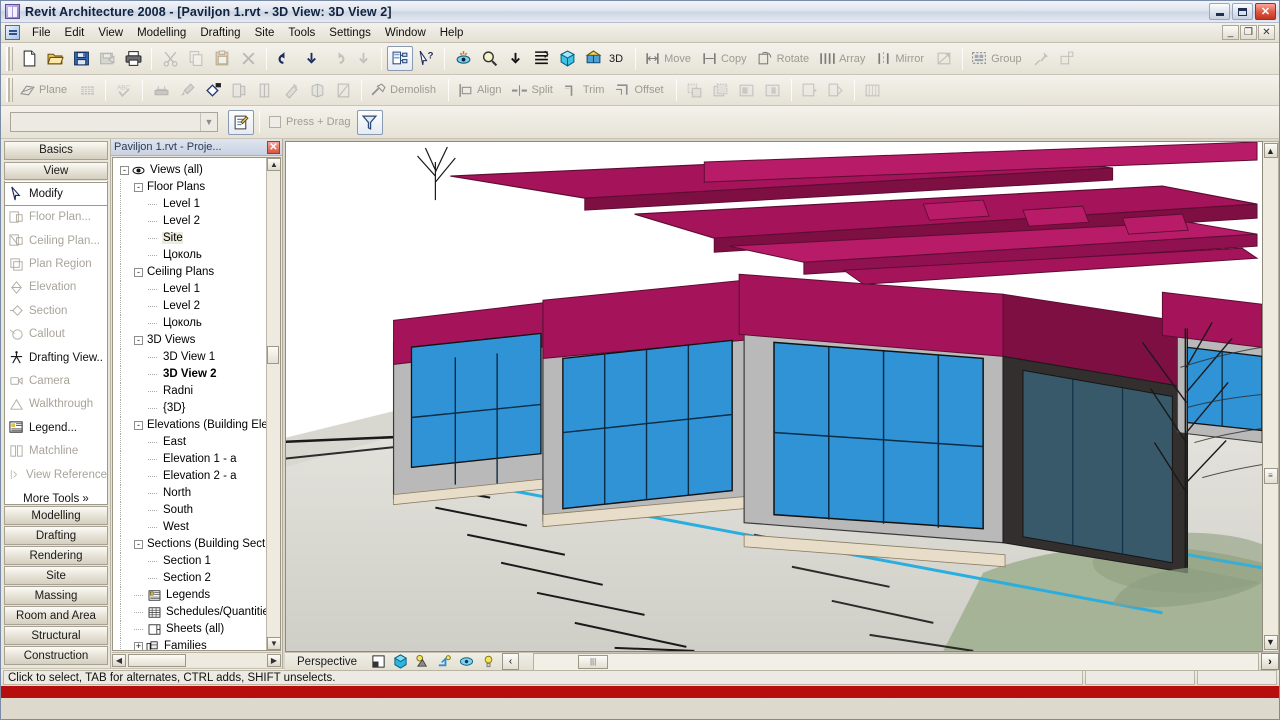 This screenshot has width=1280, height=720. Describe the element at coordinates (747, 90) in the screenshot. I see `cut-region-icon` at that location.